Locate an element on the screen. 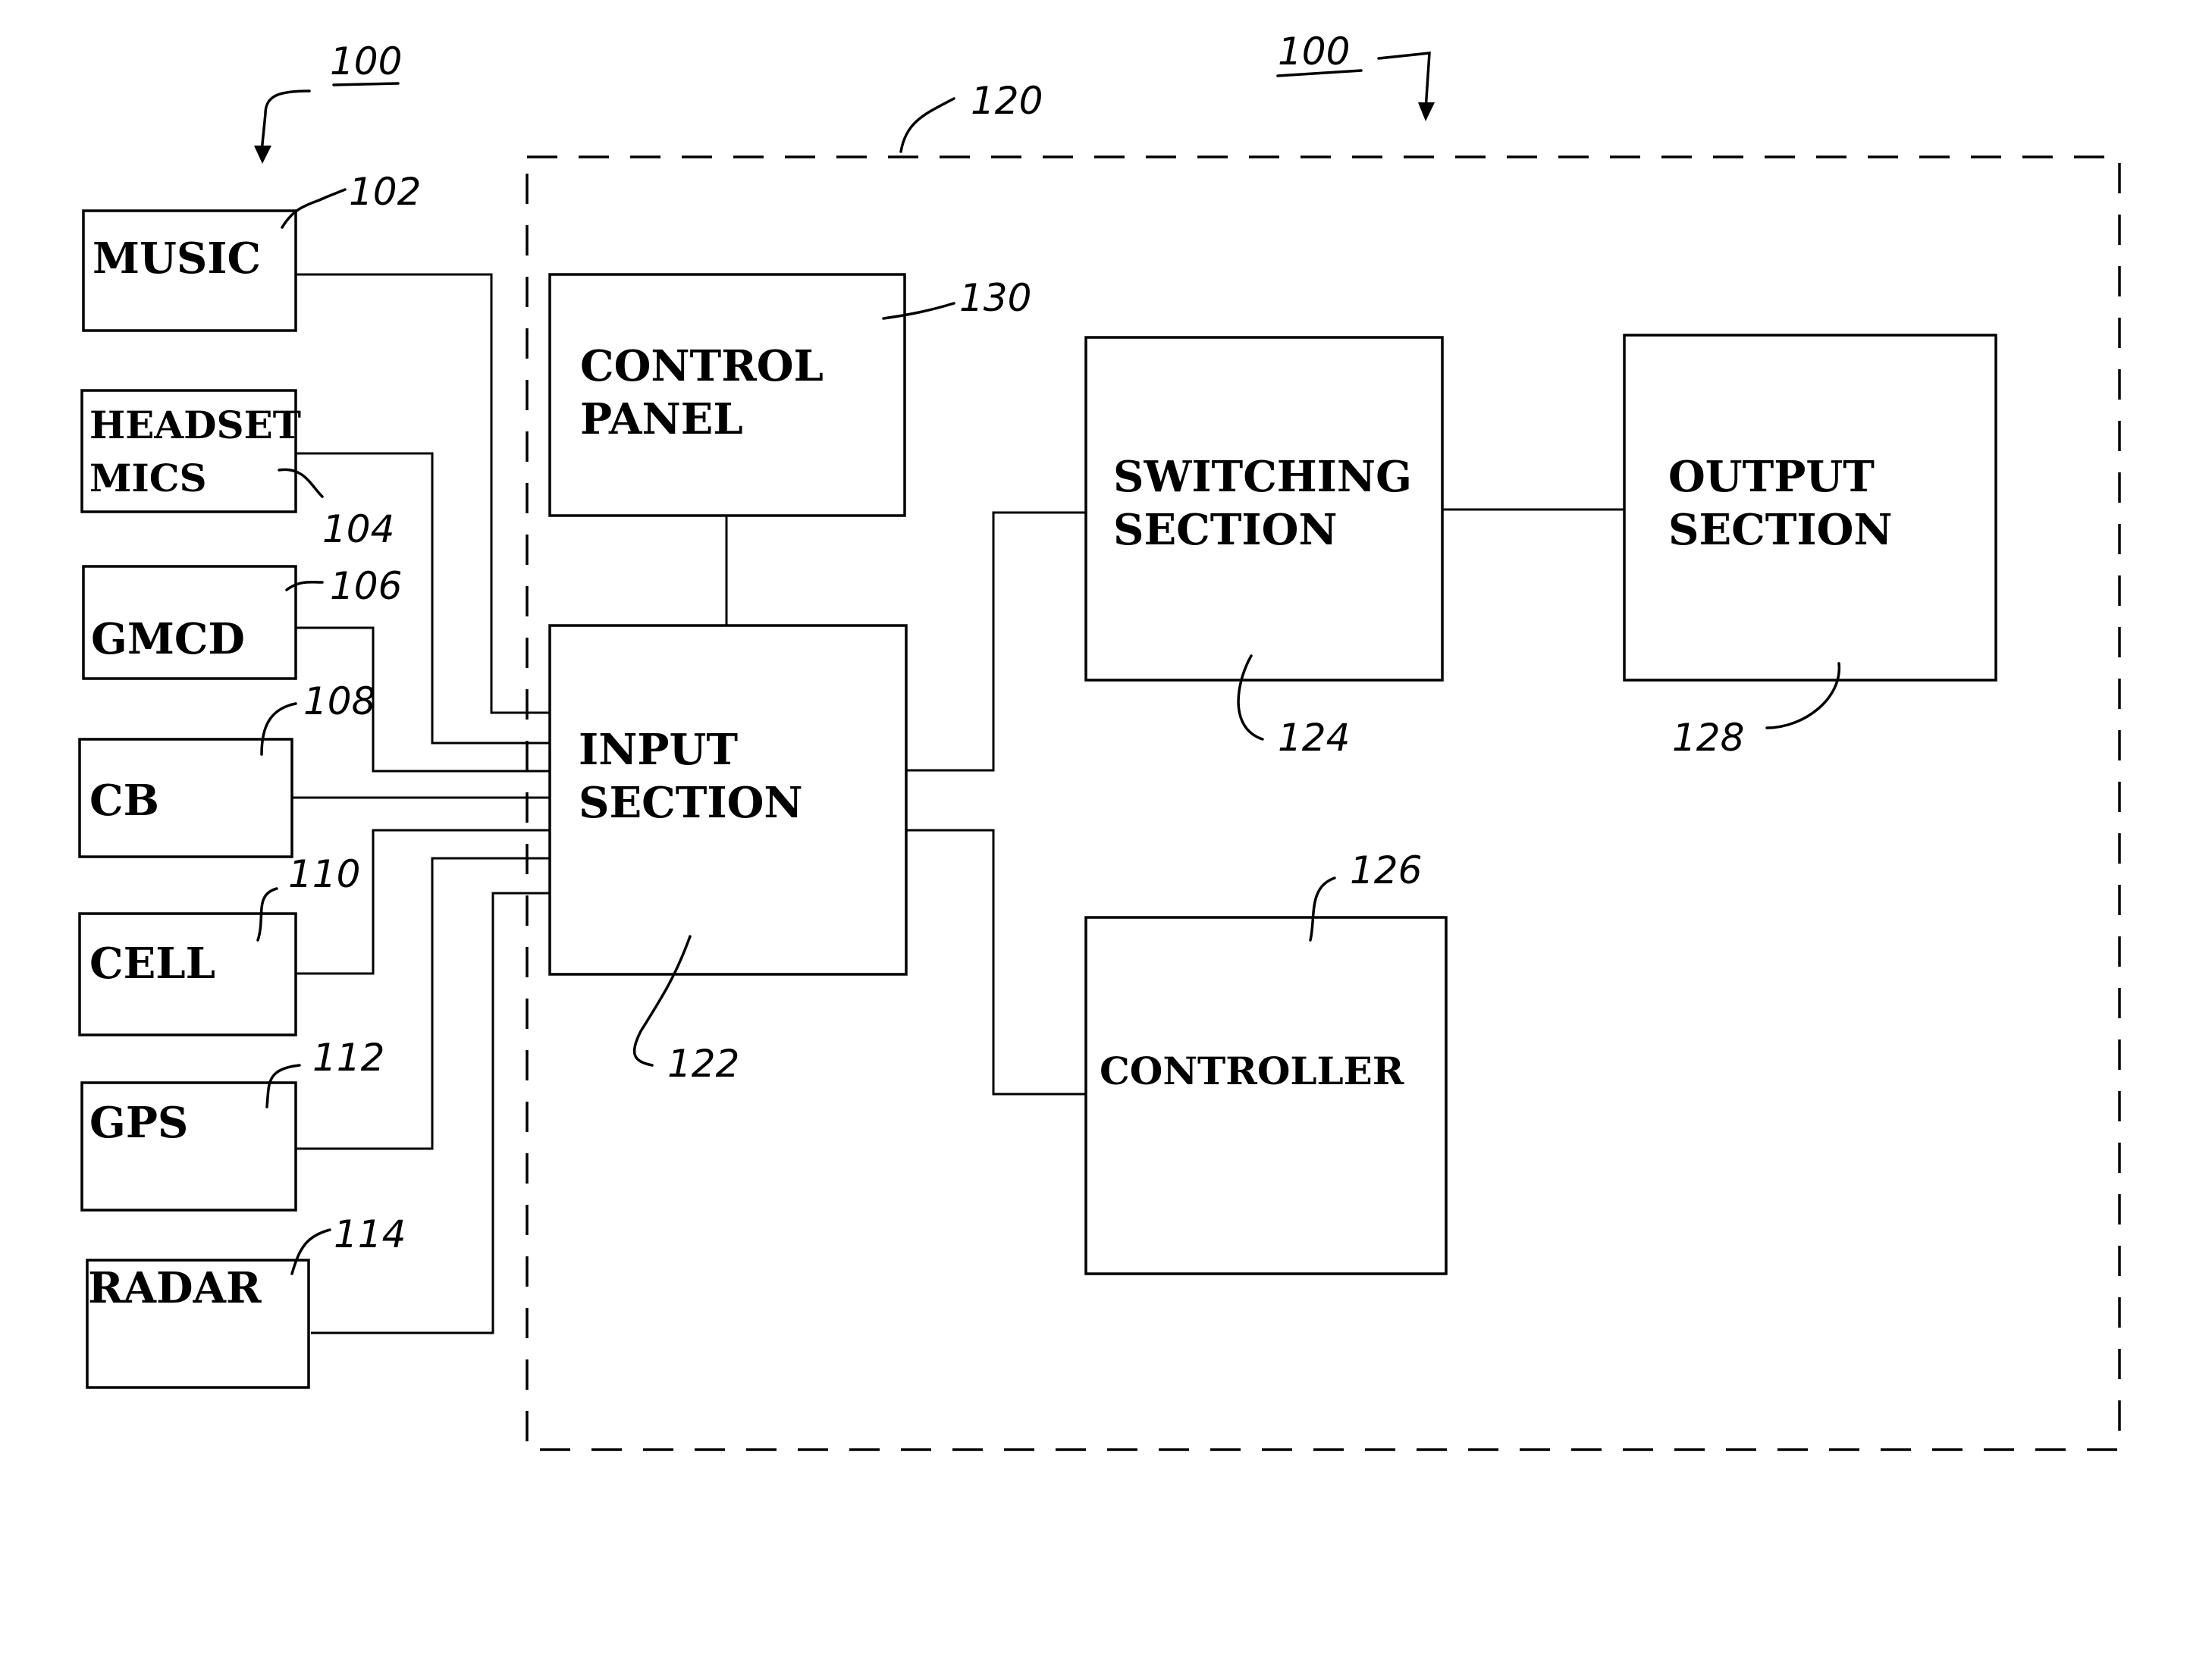 This screenshot has width=2212, height=1665. ref-124-text: 124 is located at coordinates (1314, 738).